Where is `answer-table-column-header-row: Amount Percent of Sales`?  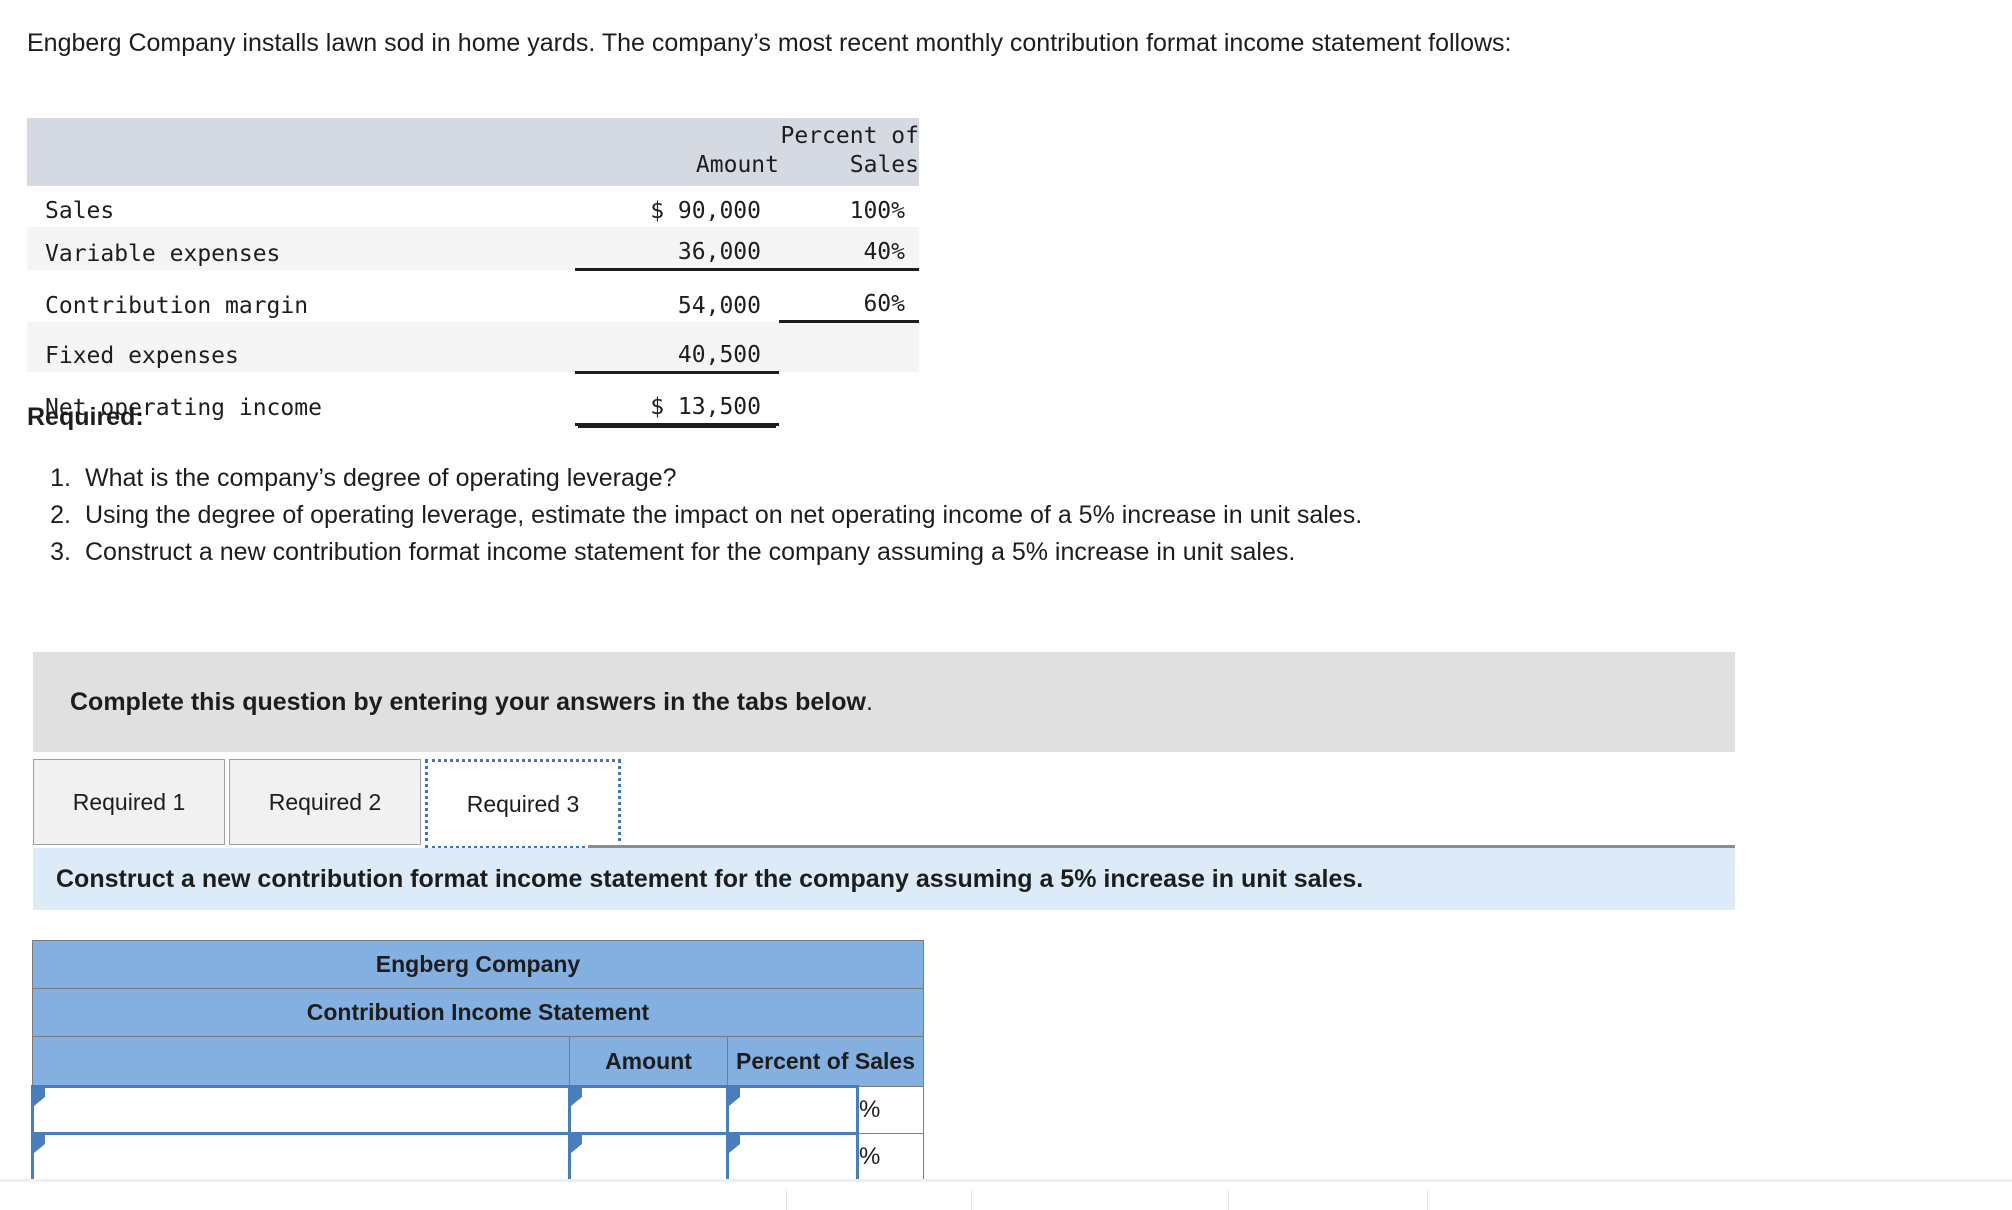 answer-table-column-header-row: Amount Percent of Sales is located at coordinates (478, 1061).